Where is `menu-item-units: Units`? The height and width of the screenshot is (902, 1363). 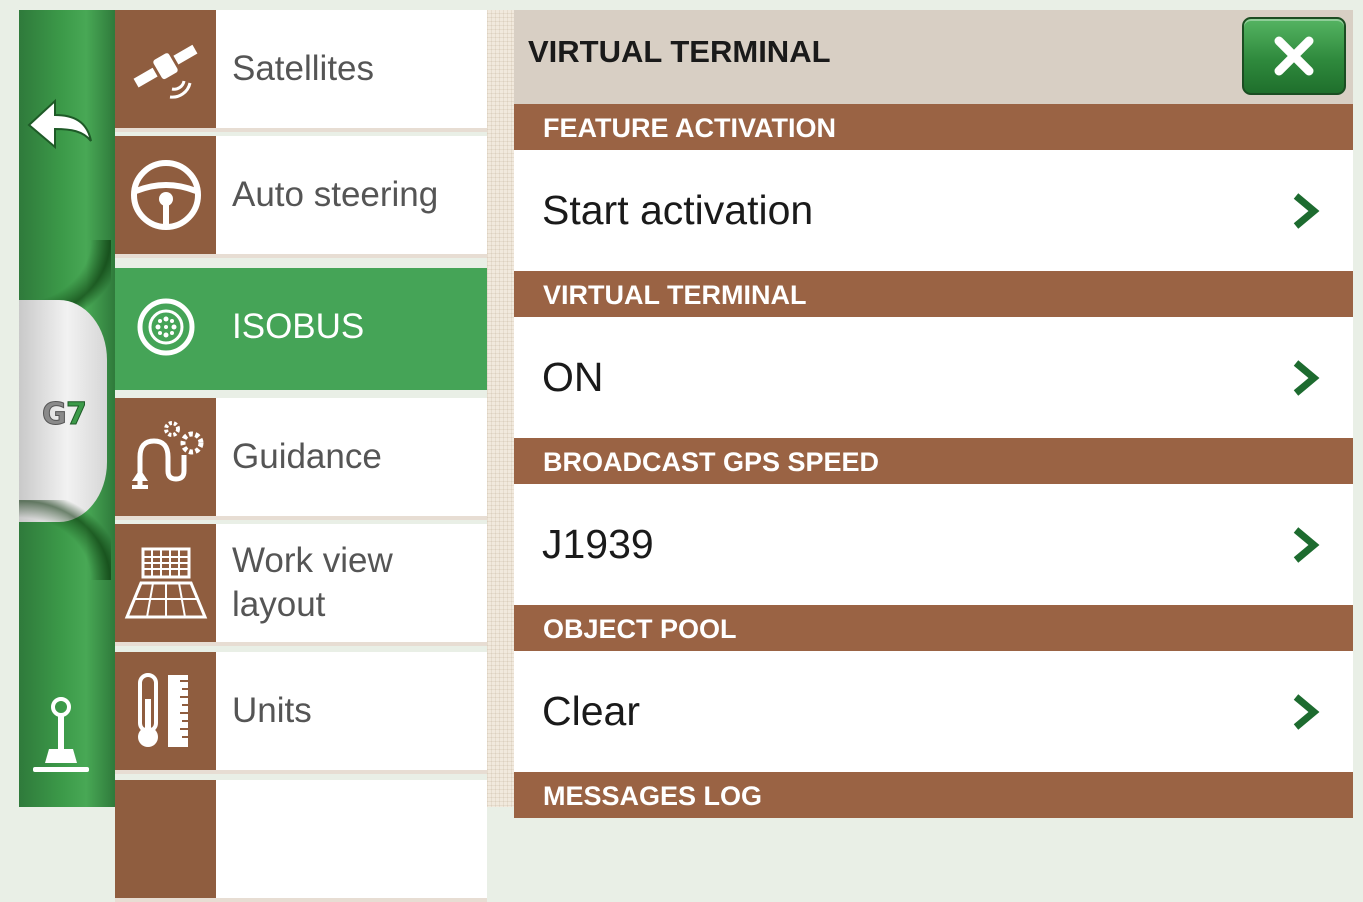 menu-item-units: Units is located at coordinates (301, 713).